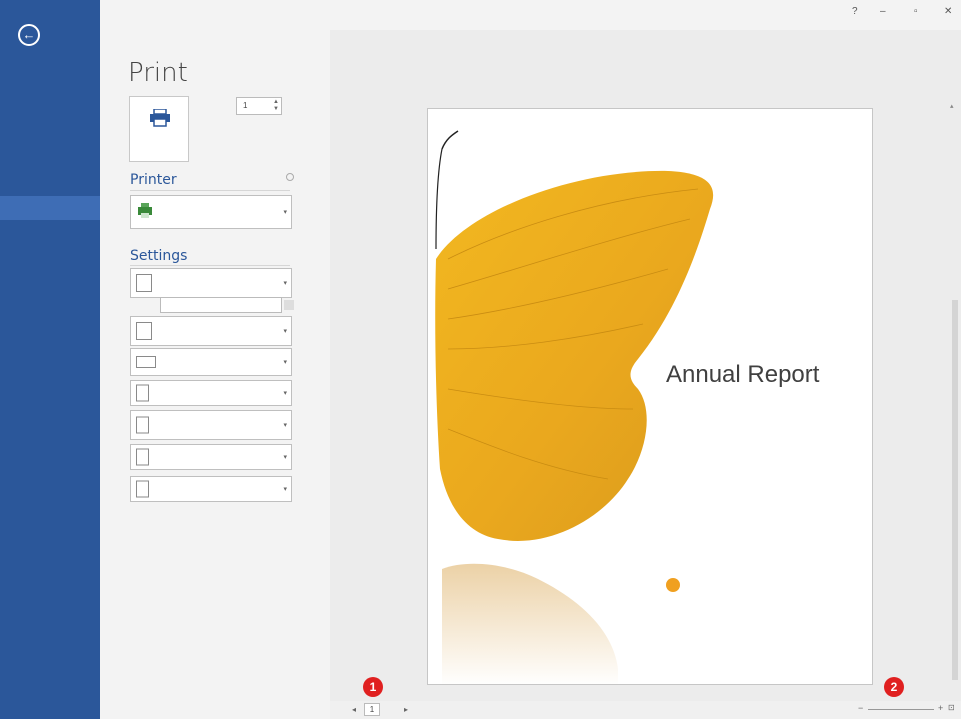 This screenshot has width=961, height=719. I want to click on printer-icon, so click(160, 118).